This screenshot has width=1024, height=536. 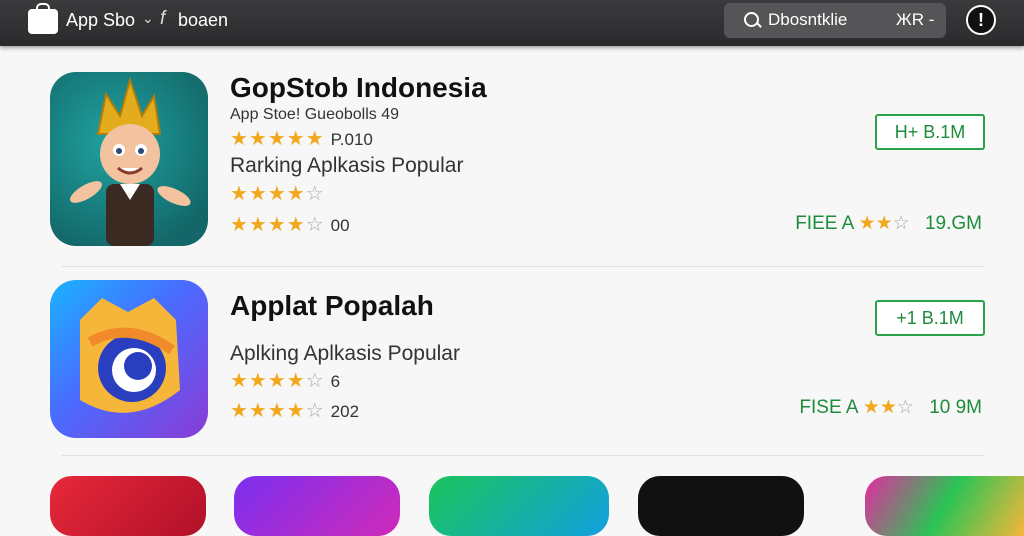 I want to click on rating-stars: ★★★★☆ 6, so click(x=285, y=381).